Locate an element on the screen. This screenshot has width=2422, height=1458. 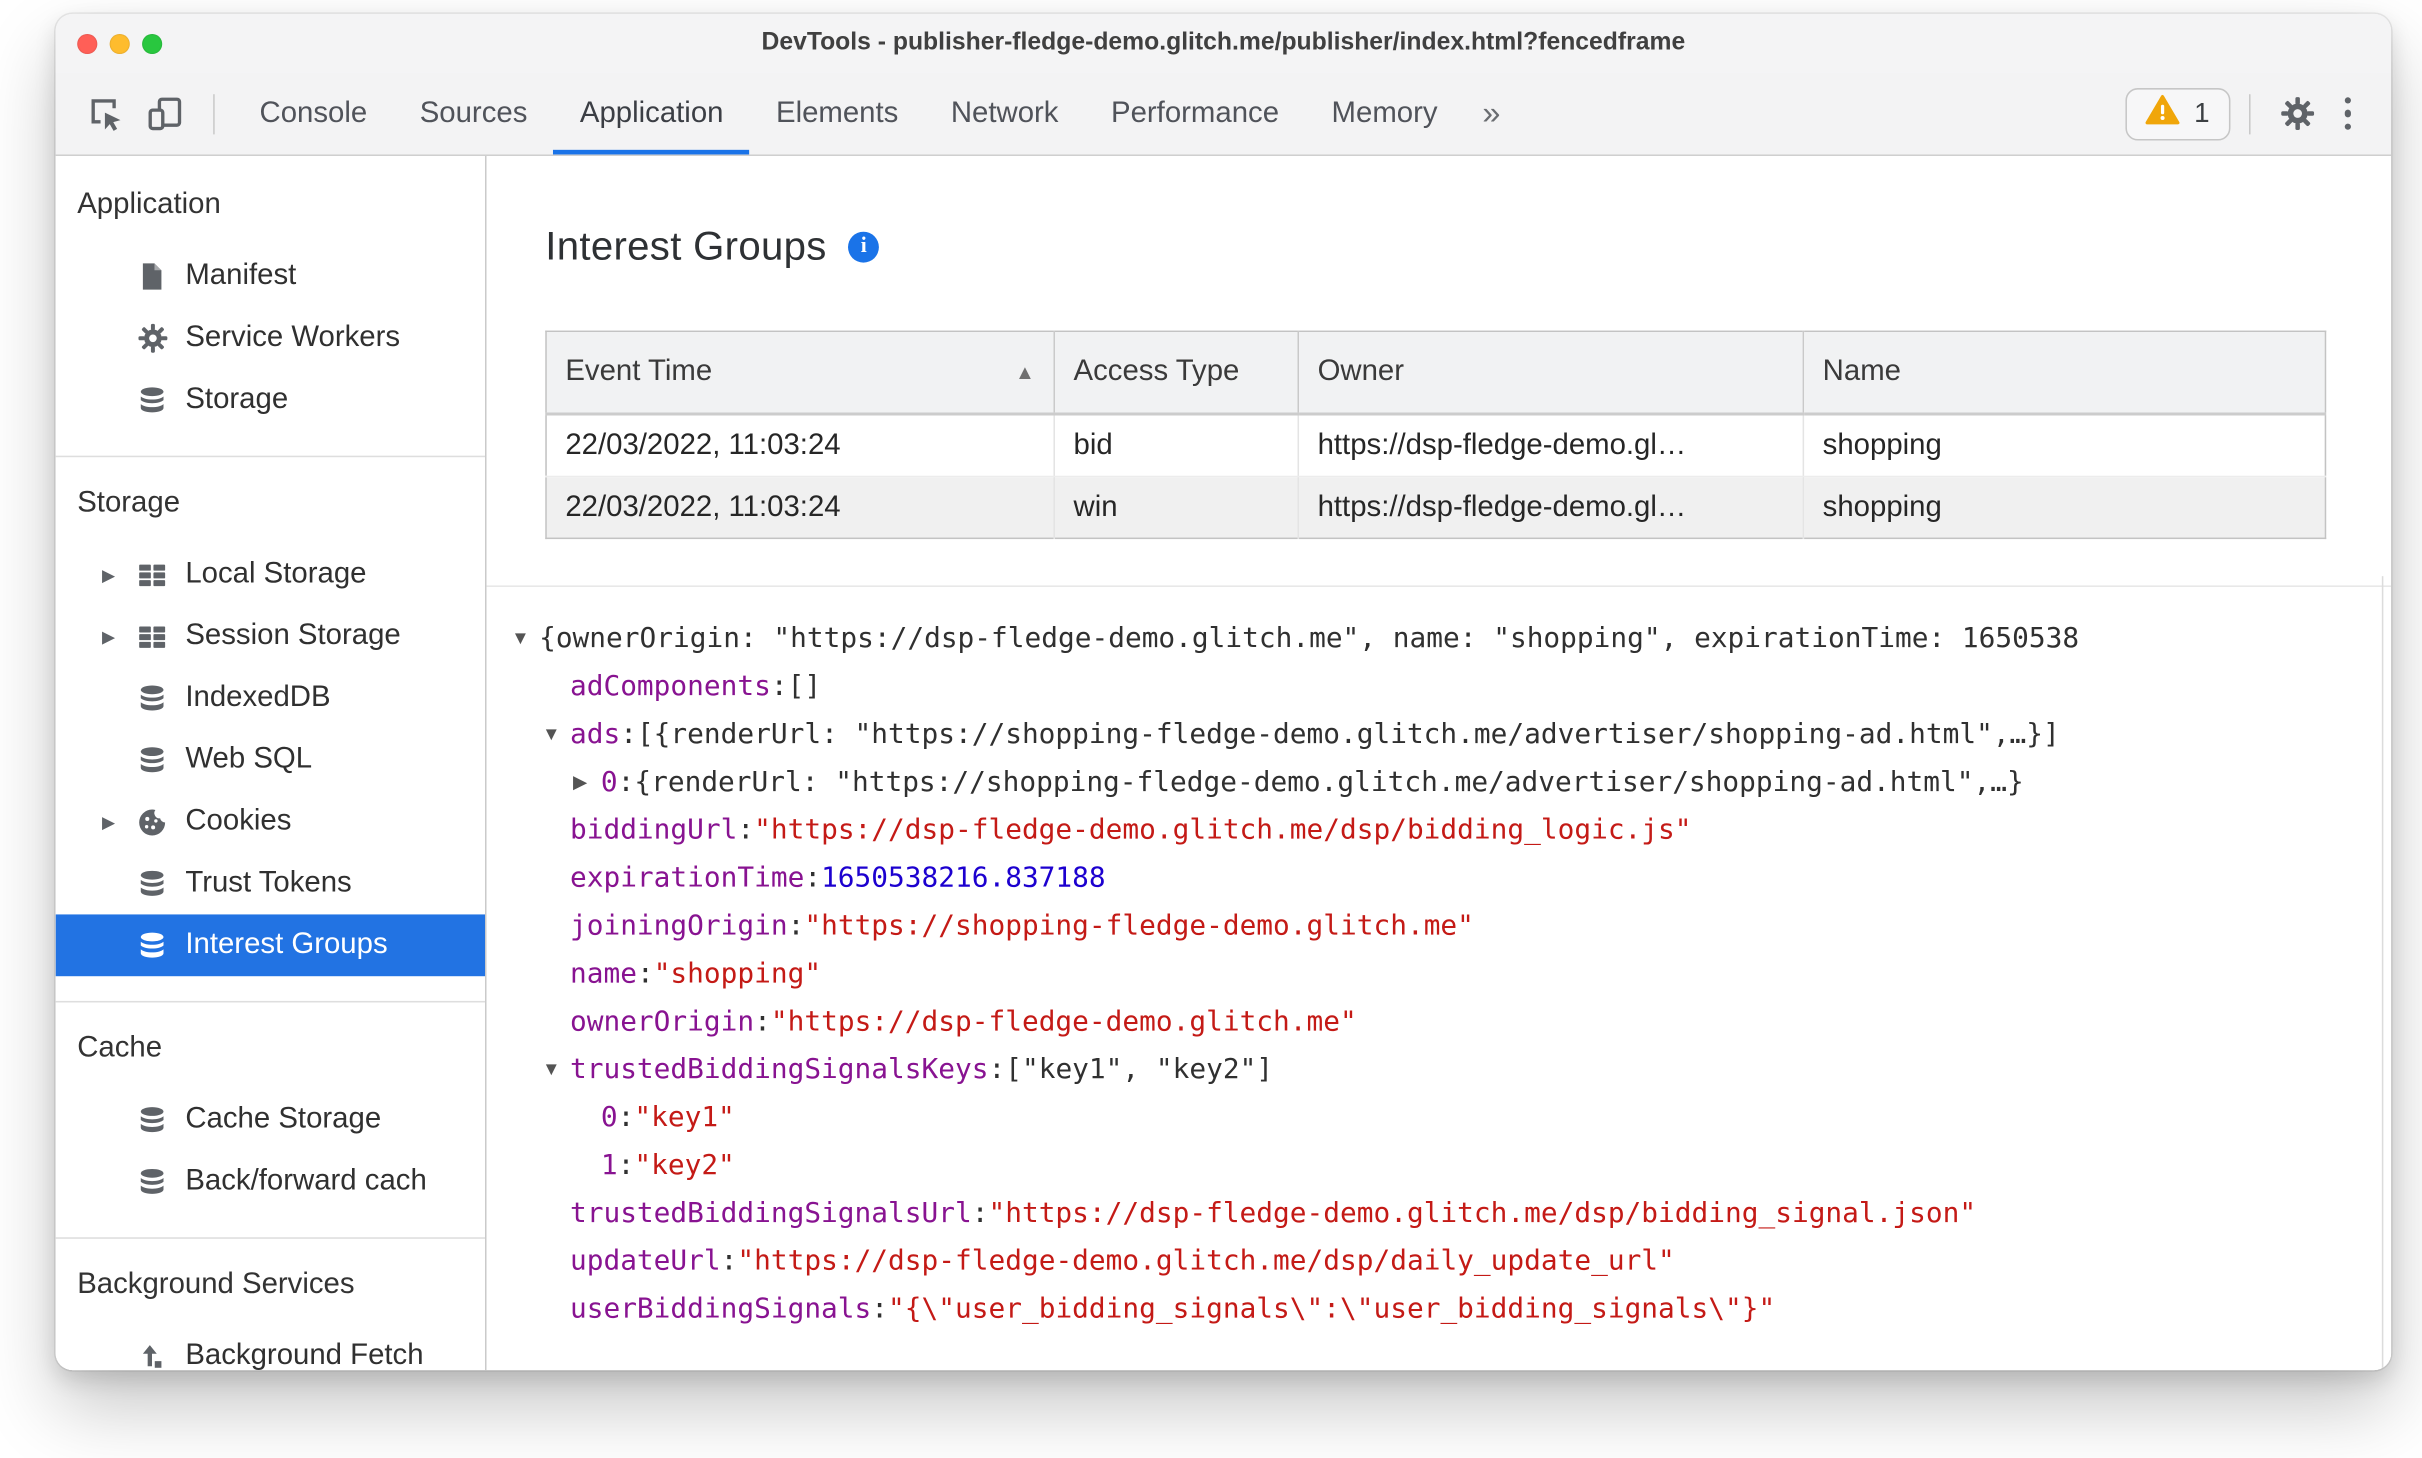
table-cell: shopping is located at coordinates (2064, 507).